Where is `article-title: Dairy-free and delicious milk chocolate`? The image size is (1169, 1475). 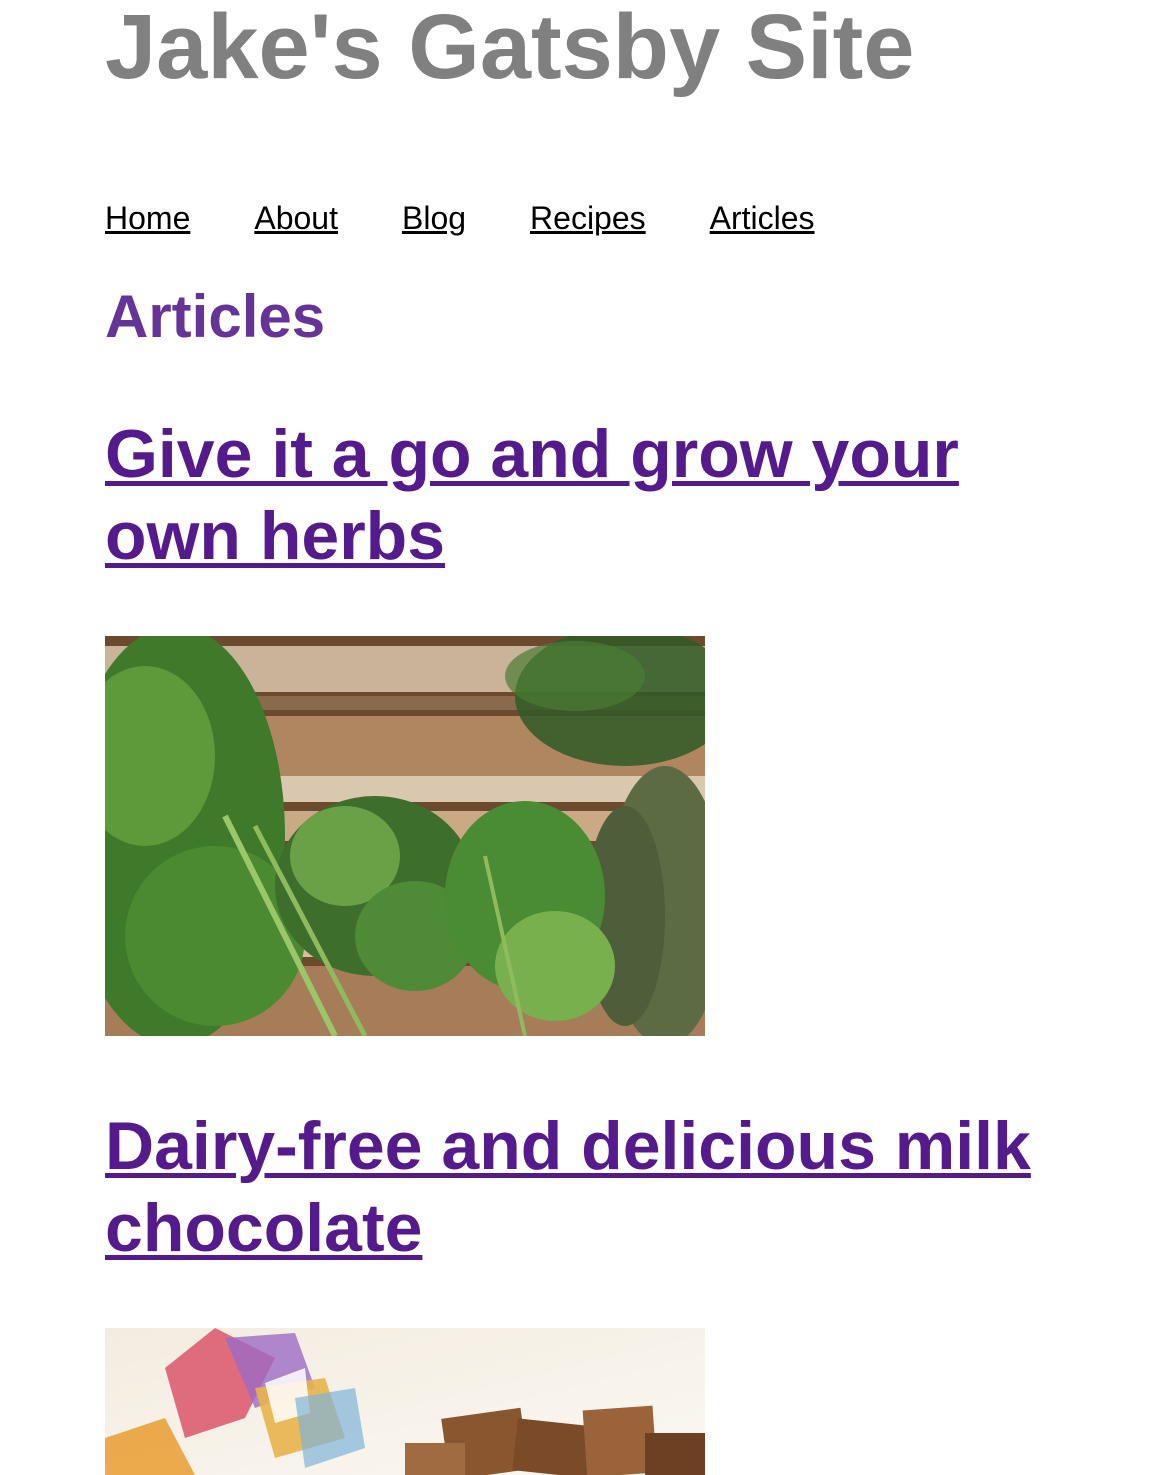
article-title: Dairy-free and delicious milk chocolate is located at coordinates (605, 1187).